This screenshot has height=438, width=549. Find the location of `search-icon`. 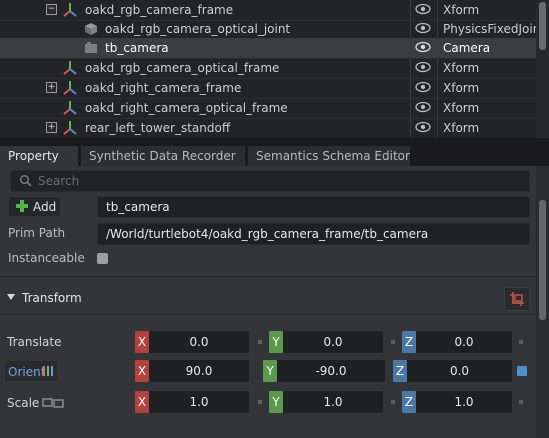

search-icon is located at coordinates (25, 180).